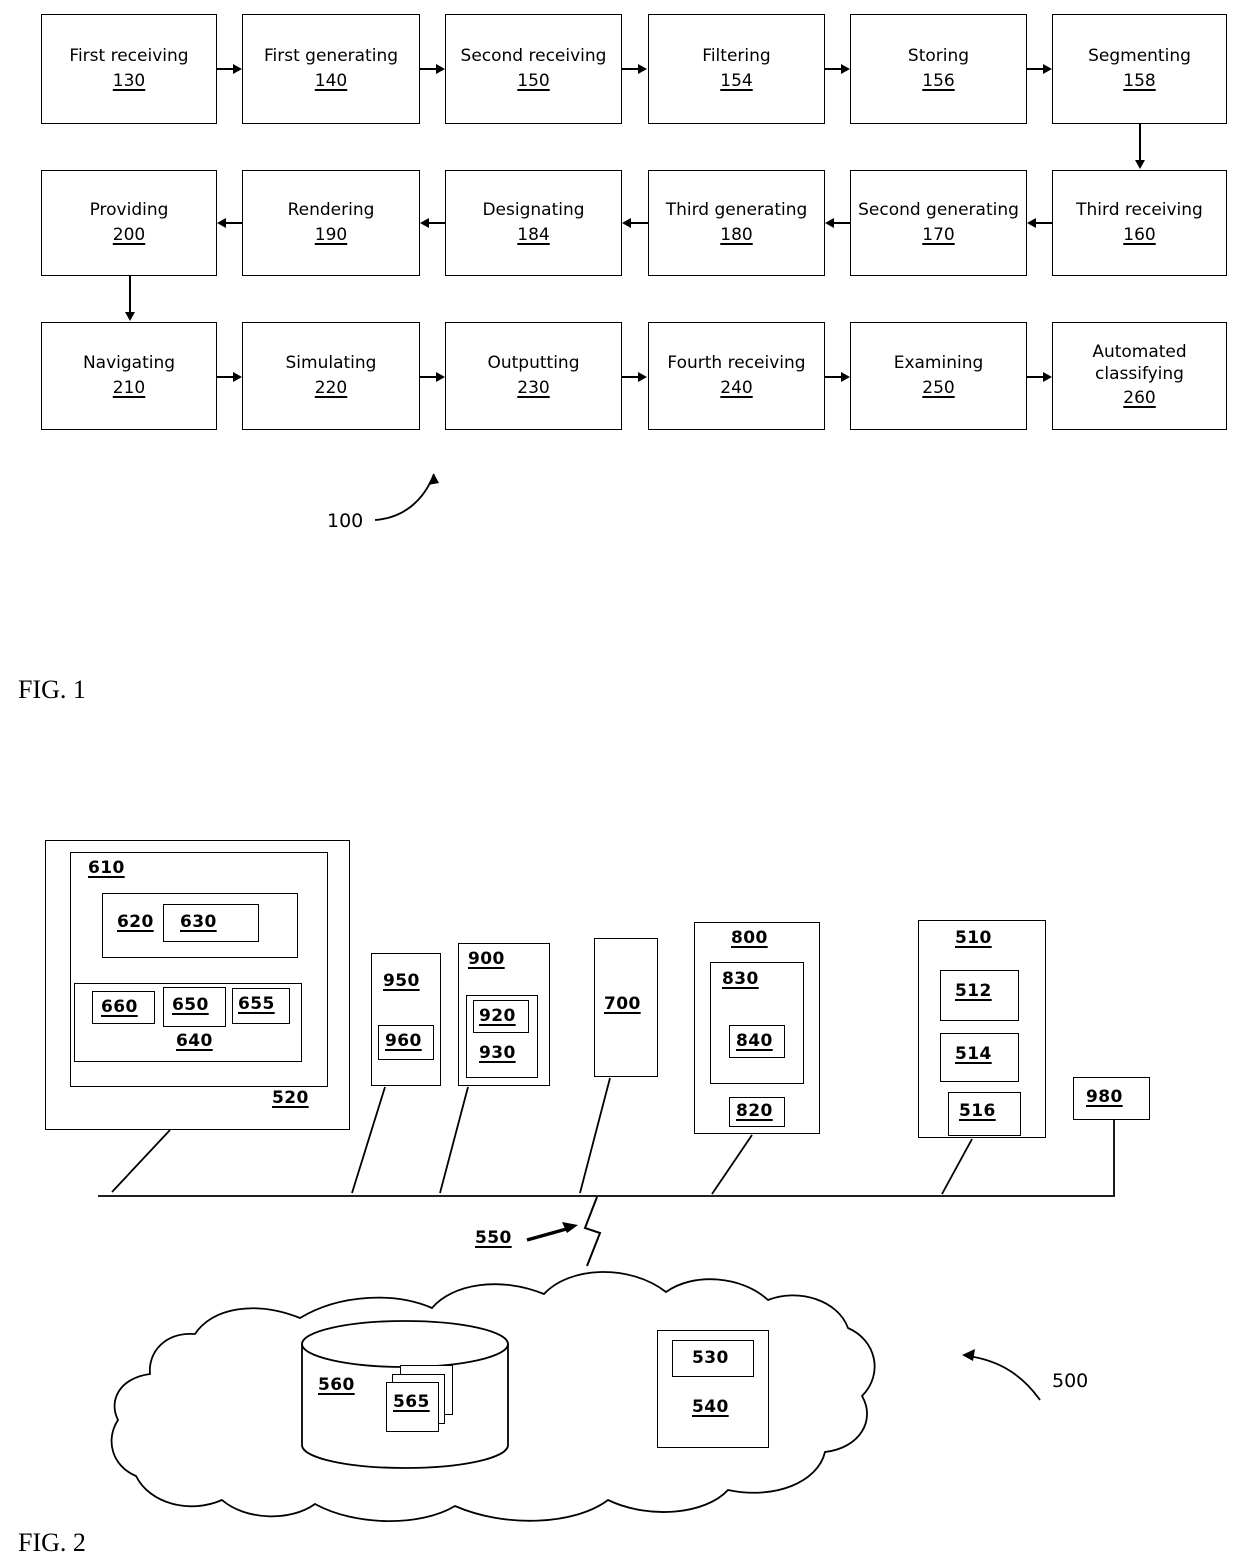 The width and height of the screenshot is (1240, 1565). What do you see at coordinates (740, 979) in the screenshot?
I see `node-label-830: 830` at bounding box center [740, 979].